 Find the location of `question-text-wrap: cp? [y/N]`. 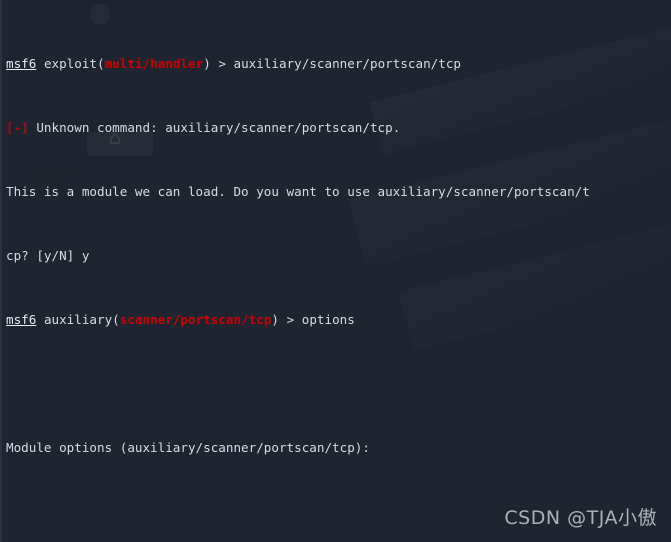

question-text-wrap: cp? [y/N] is located at coordinates (44, 255).